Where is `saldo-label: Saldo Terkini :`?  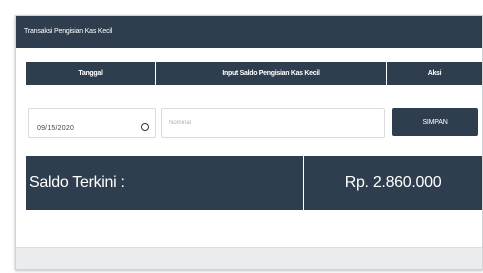 saldo-label: Saldo Terkini : is located at coordinates (165, 183).